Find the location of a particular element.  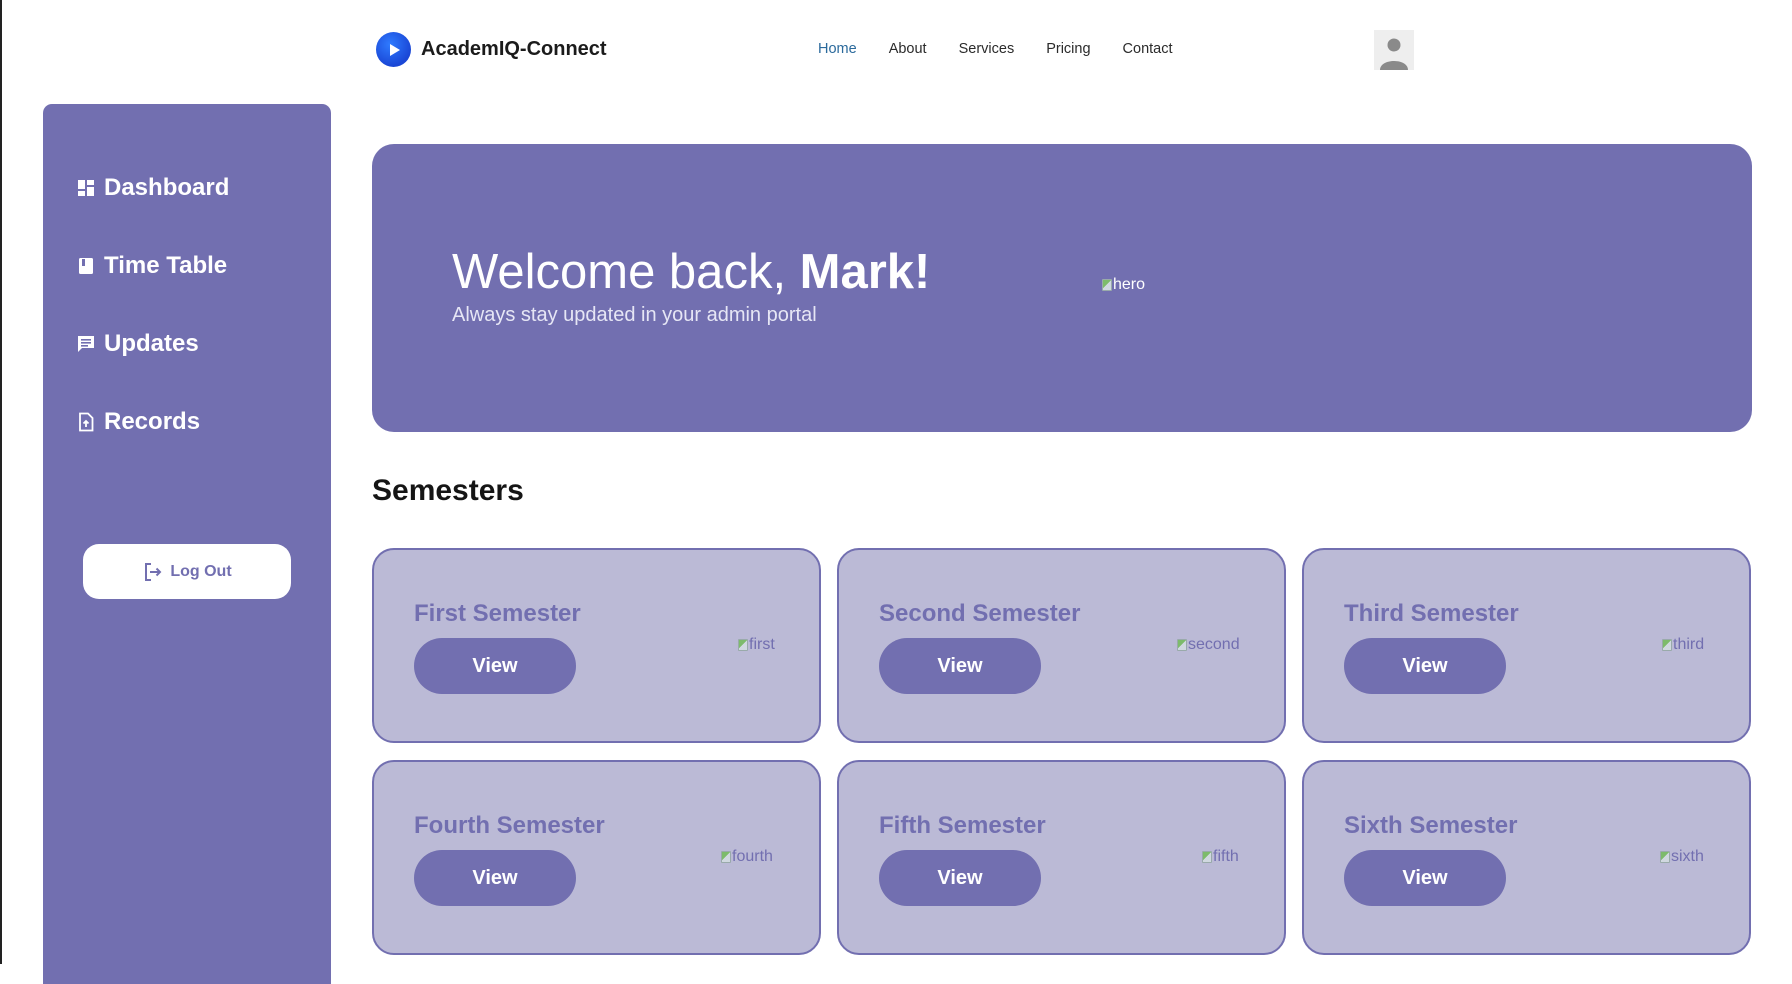

semesters-heading: Semesters is located at coordinates (448, 490).